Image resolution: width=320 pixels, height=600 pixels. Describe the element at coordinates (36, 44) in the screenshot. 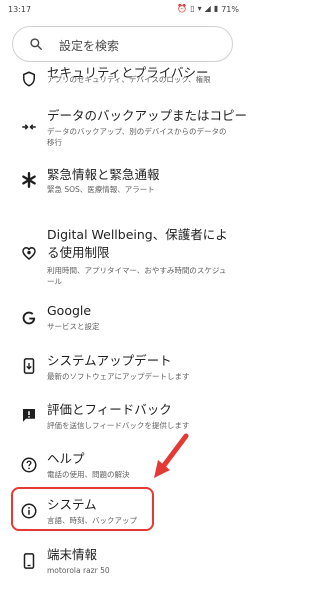

I see `search-icon` at that location.